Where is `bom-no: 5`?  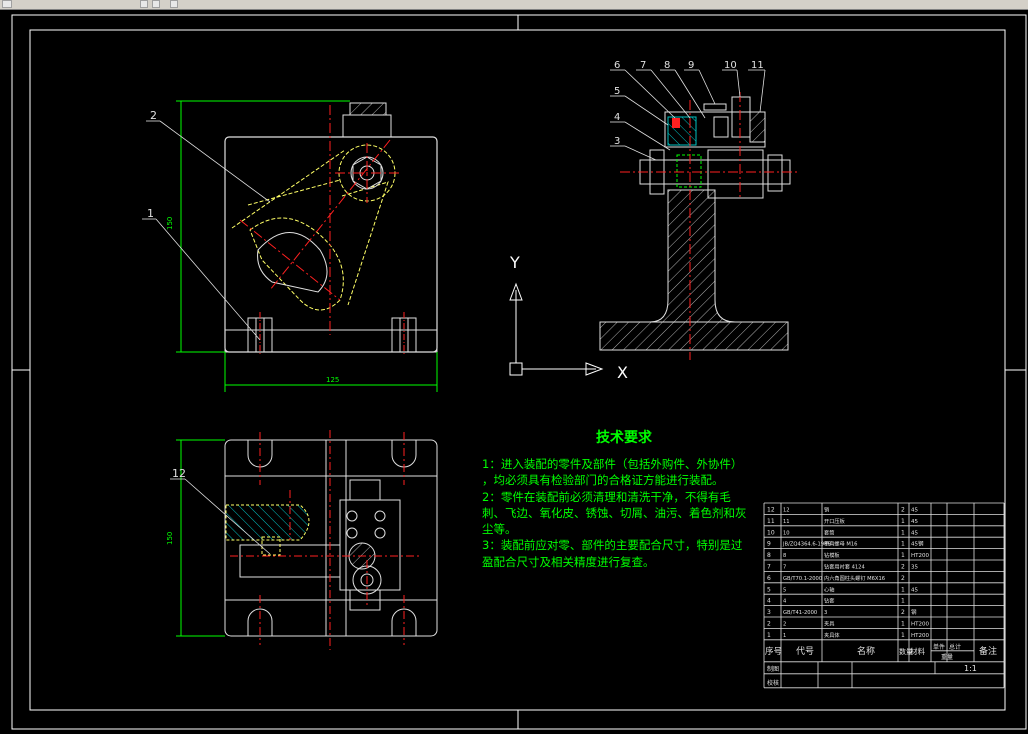
bom-no: 5 is located at coordinates (769, 589).